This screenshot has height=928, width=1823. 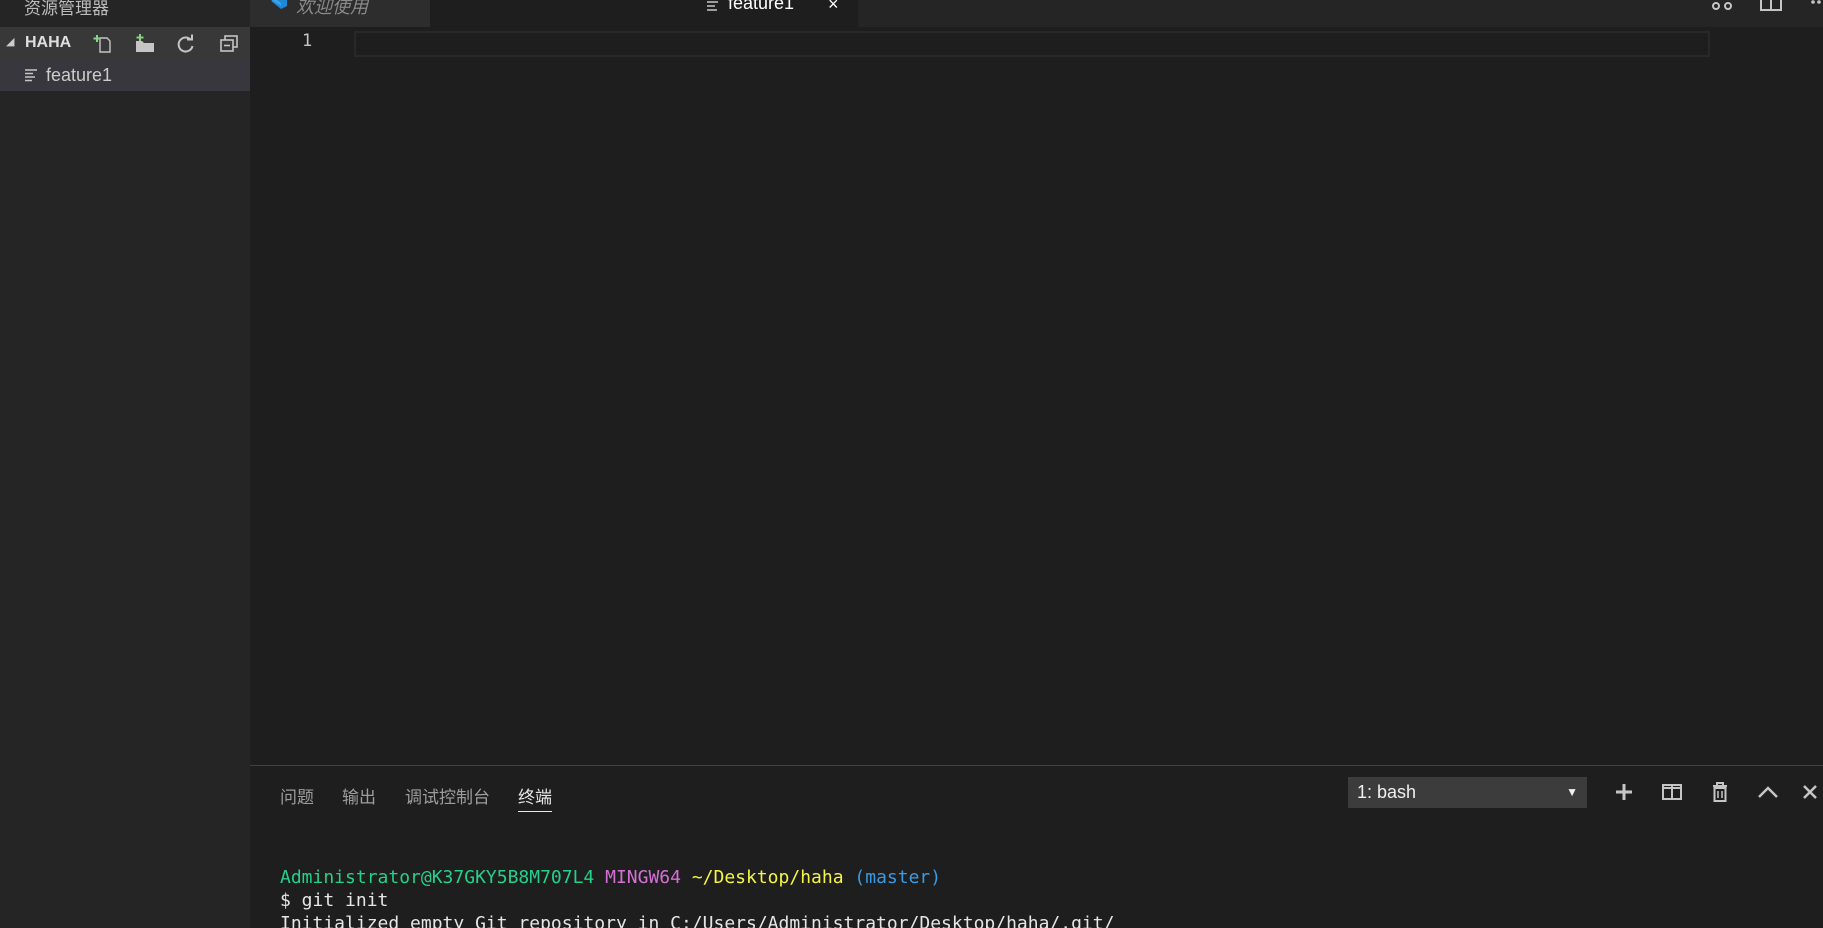 I want to click on refresh-icon, so click(x=186, y=44).